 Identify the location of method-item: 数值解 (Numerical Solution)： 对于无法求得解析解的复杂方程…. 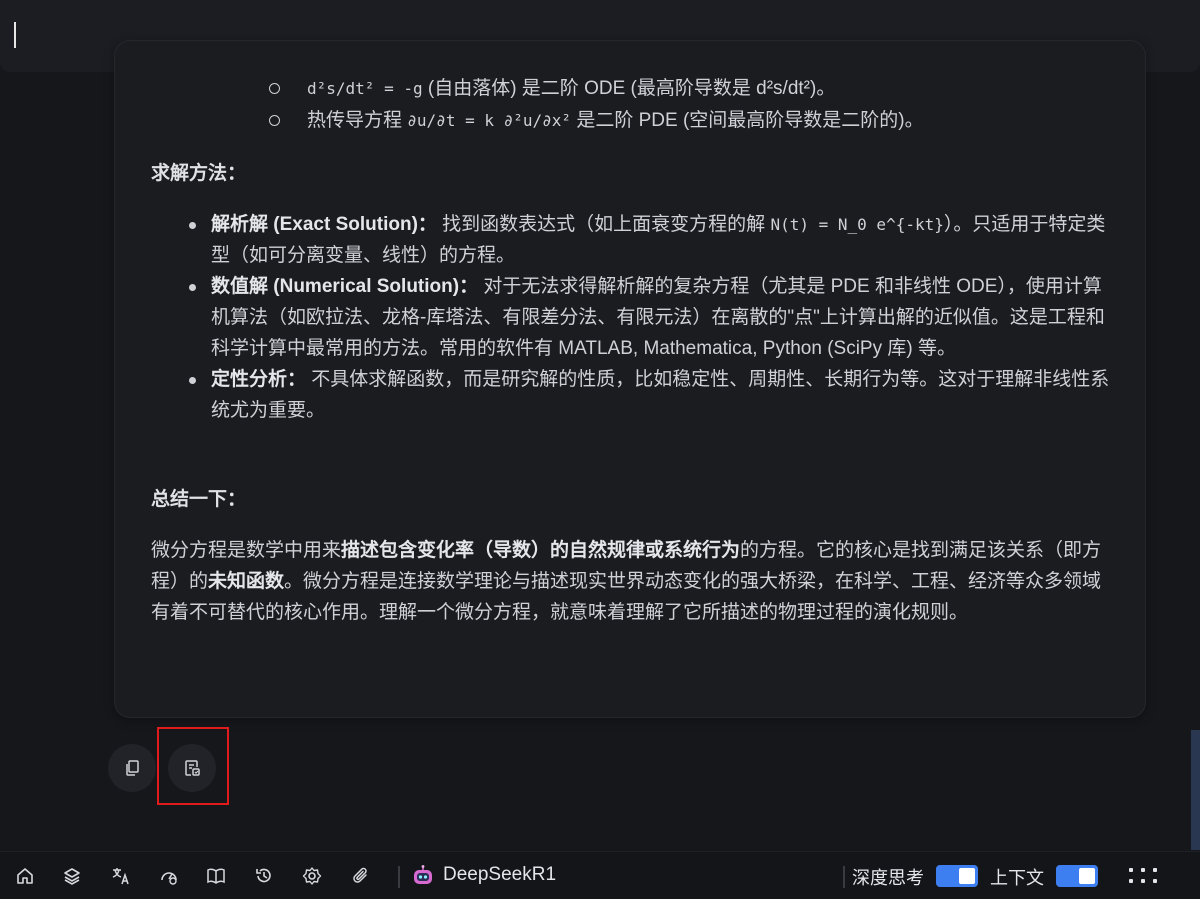
(650, 317).